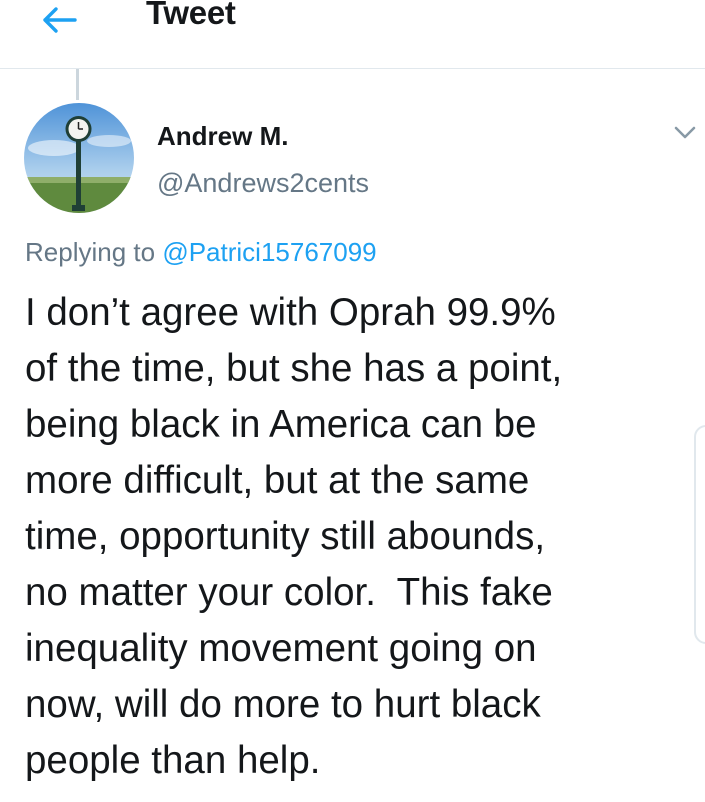 The width and height of the screenshot is (705, 802). I want to click on tweet-text-line: now, will do more to hurt black, so click(283, 704).